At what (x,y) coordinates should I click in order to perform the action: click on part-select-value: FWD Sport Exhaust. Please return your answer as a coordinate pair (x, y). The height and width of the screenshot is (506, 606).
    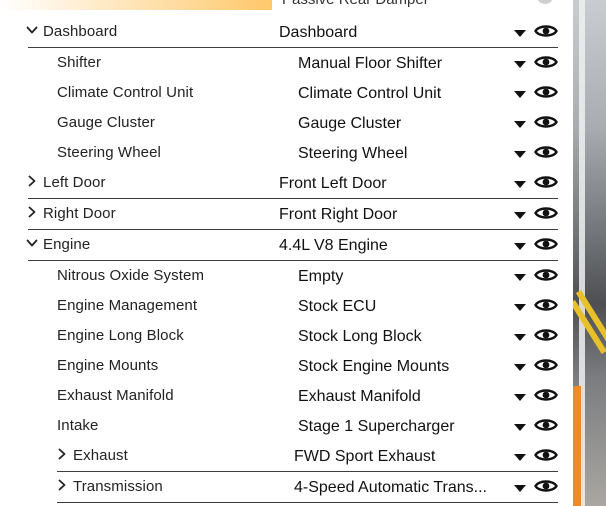
    Looking at the image, I should click on (364, 457).